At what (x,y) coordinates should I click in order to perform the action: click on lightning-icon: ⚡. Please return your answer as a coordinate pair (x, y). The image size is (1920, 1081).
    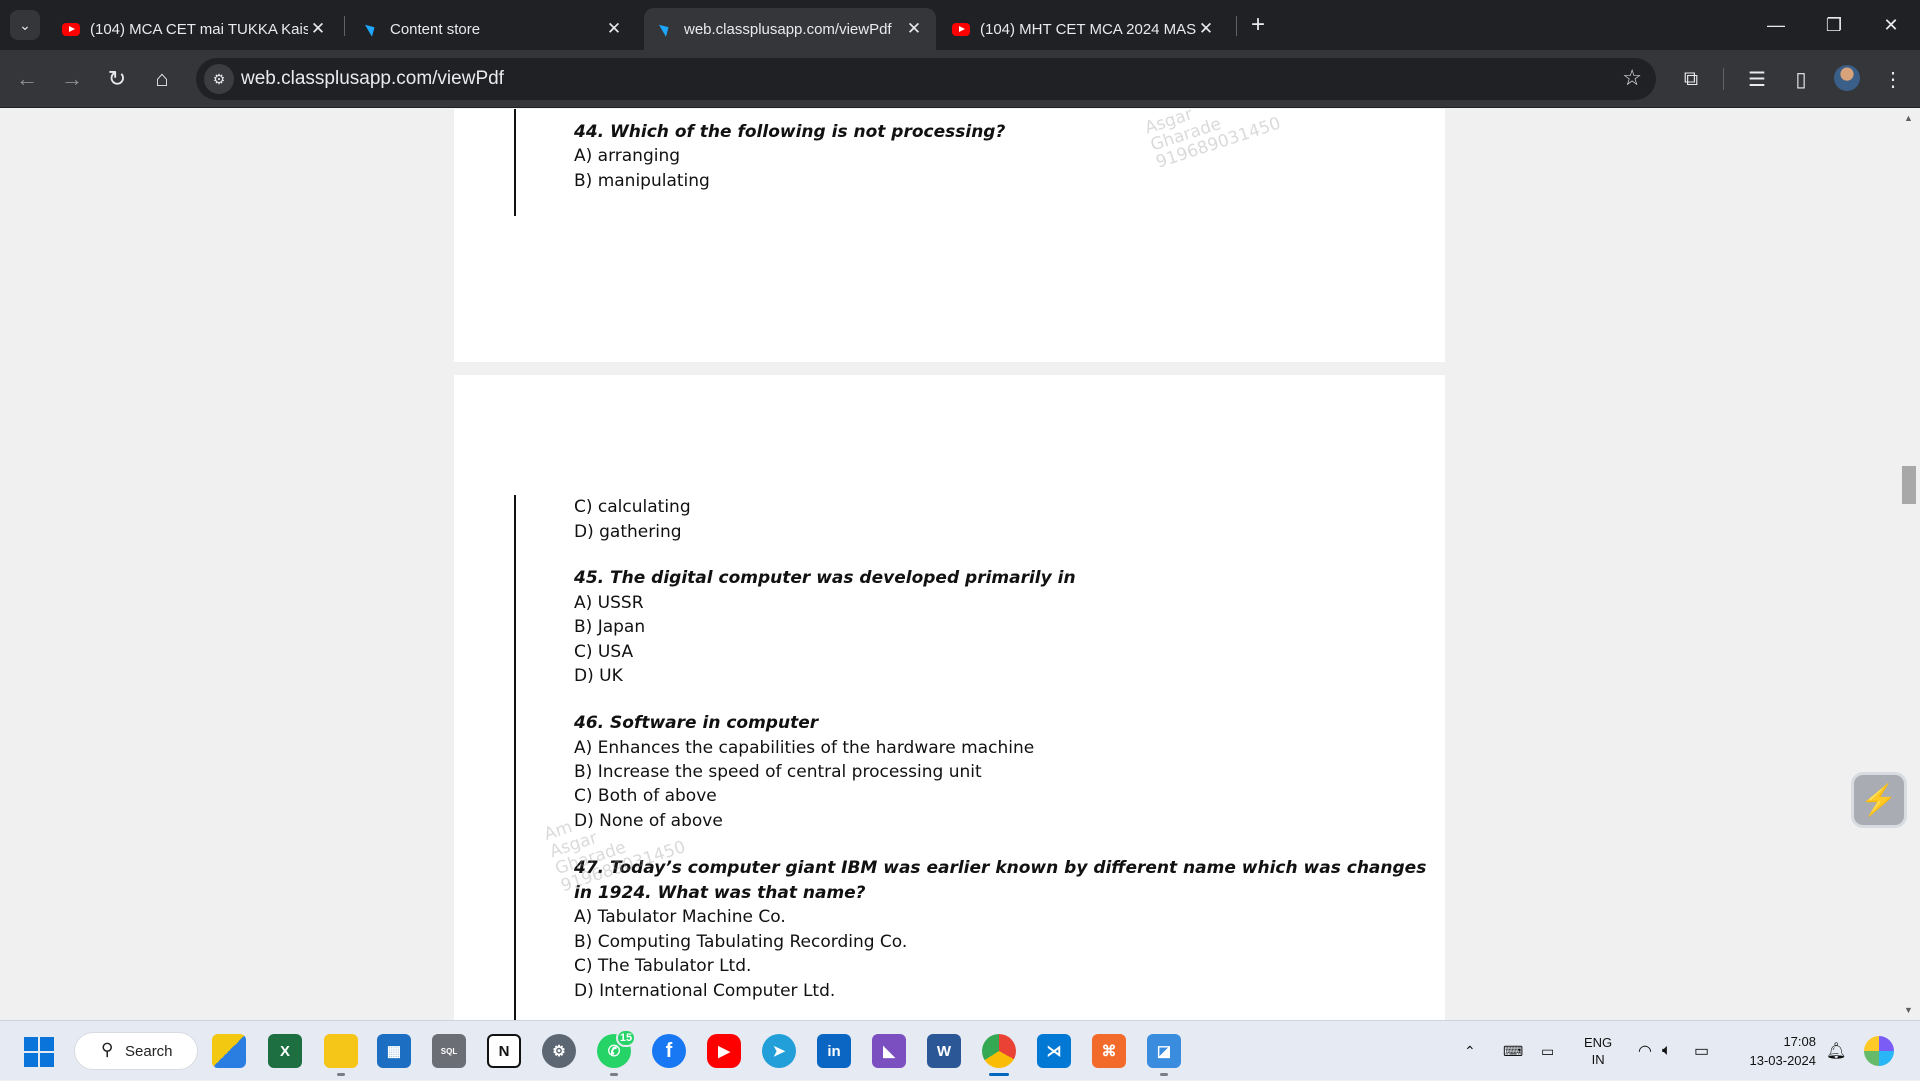
    Looking at the image, I should click on (1879, 800).